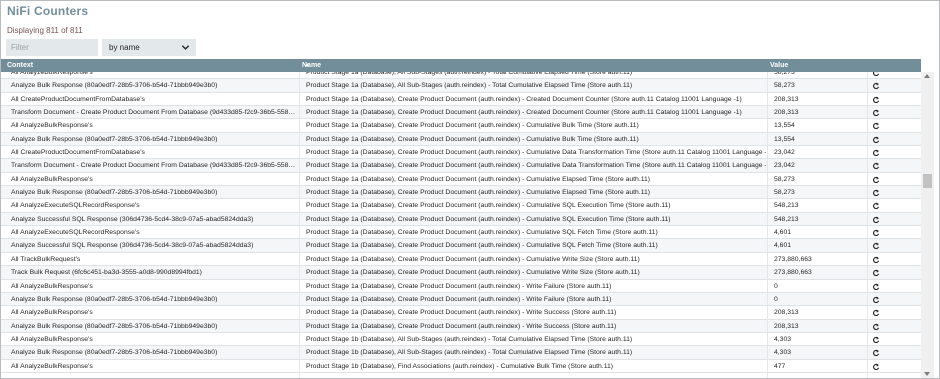 The width and height of the screenshot is (940, 379). Describe the element at coordinates (927, 76) in the screenshot. I see `scroll-up-arrow-icon` at that location.